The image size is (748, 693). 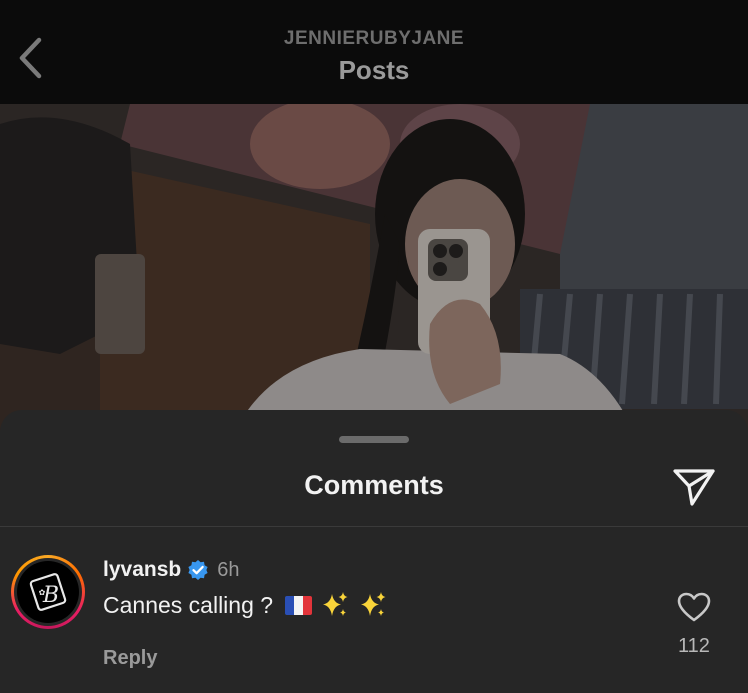 I want to click on verified-badge-icon, so click(x=198, y=570).